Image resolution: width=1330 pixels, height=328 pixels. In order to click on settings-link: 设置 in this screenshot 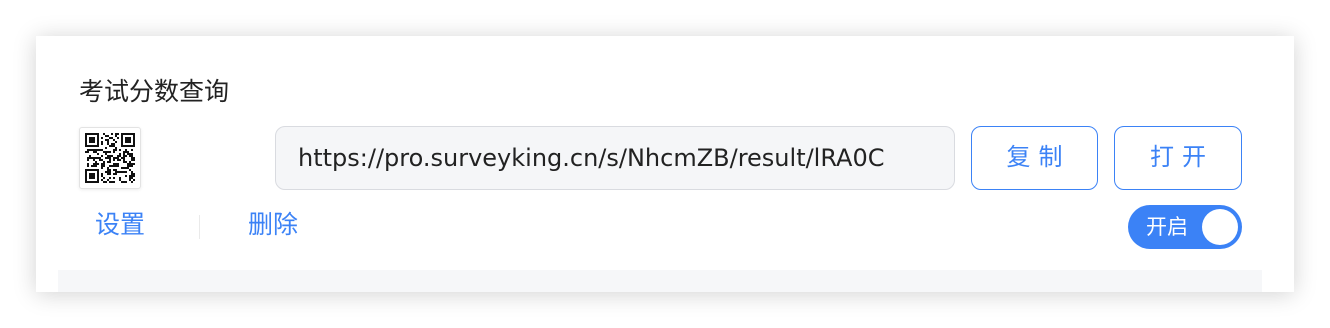, I will do `click(120, 225)`.